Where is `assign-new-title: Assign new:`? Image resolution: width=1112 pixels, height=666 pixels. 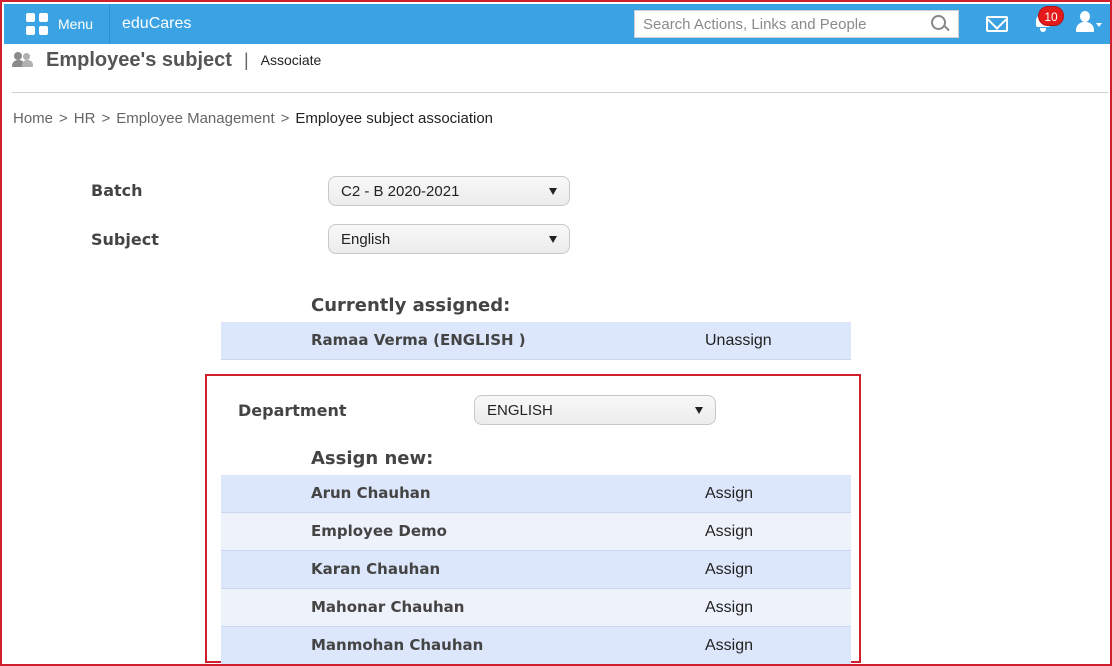 assign-new-title: Assign new: is located at coordinates (372, 458).